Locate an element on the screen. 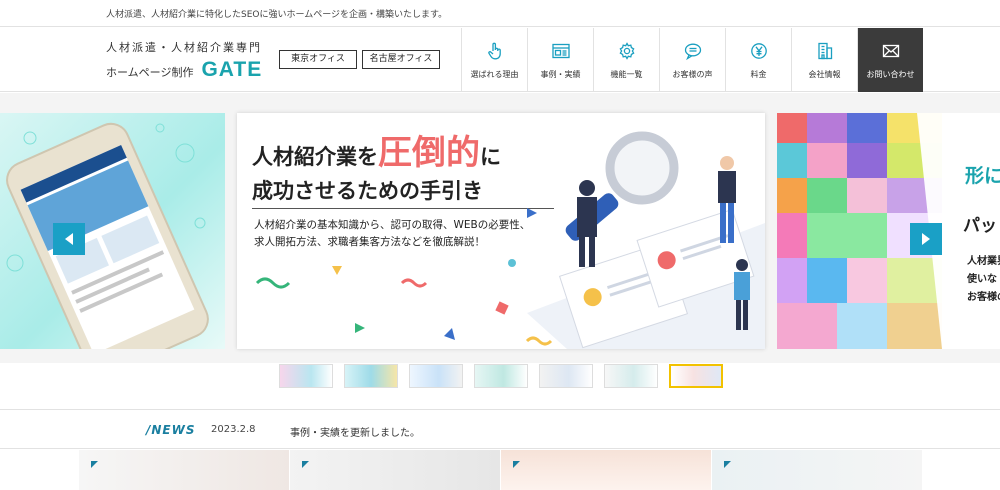 This screenshot has width=1000, height=490. nav-label: 会社情報 is located at coordinates (824, 74).